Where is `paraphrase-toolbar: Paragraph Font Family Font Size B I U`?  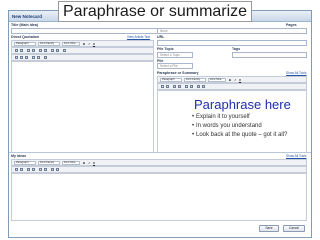
paraphrase-toolbar: Paragraph Font Family Font Size B I U is located at coordinates (232, 79).